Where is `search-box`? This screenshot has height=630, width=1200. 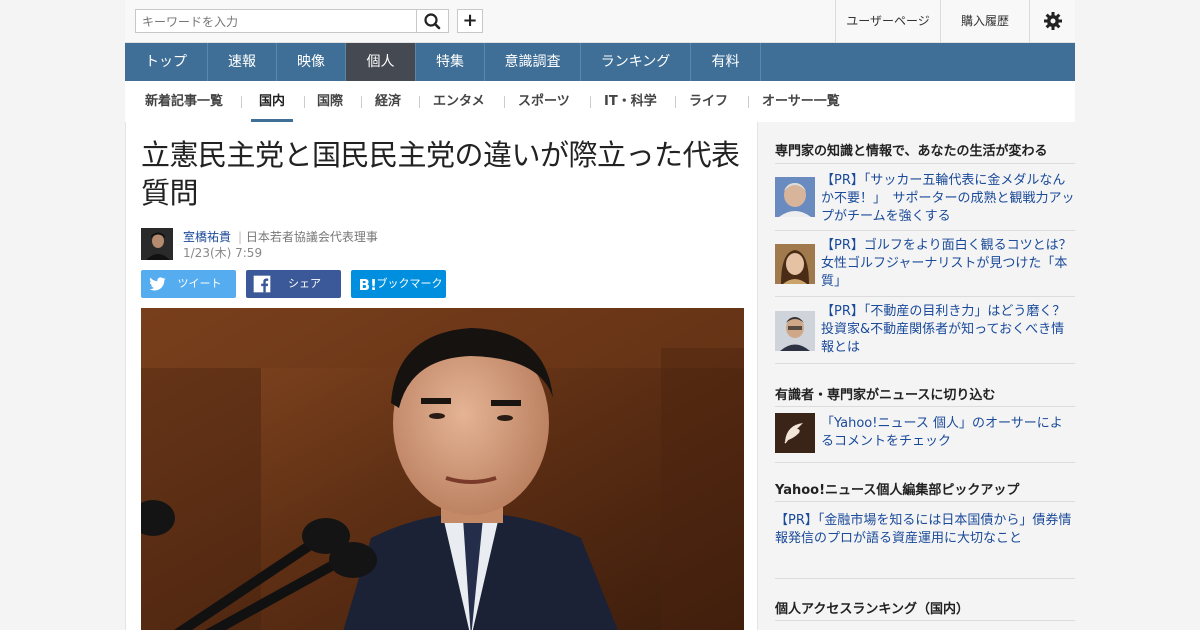 search-box is located at coordinates (276, 21).